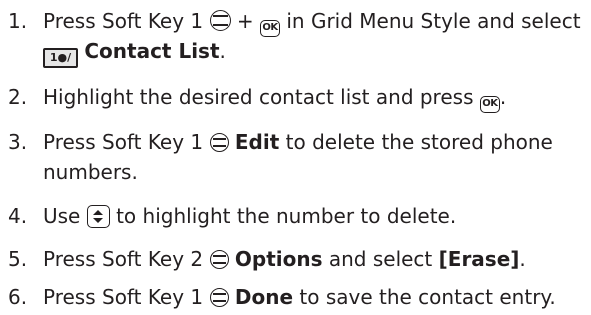 Image resolution: width=591 pixels, height=315 pixels. What do you see at coordinates (286, 216) in the screenshot?
I see `step-text: to highlight the number to delete.` at bounding box center [286, 216].